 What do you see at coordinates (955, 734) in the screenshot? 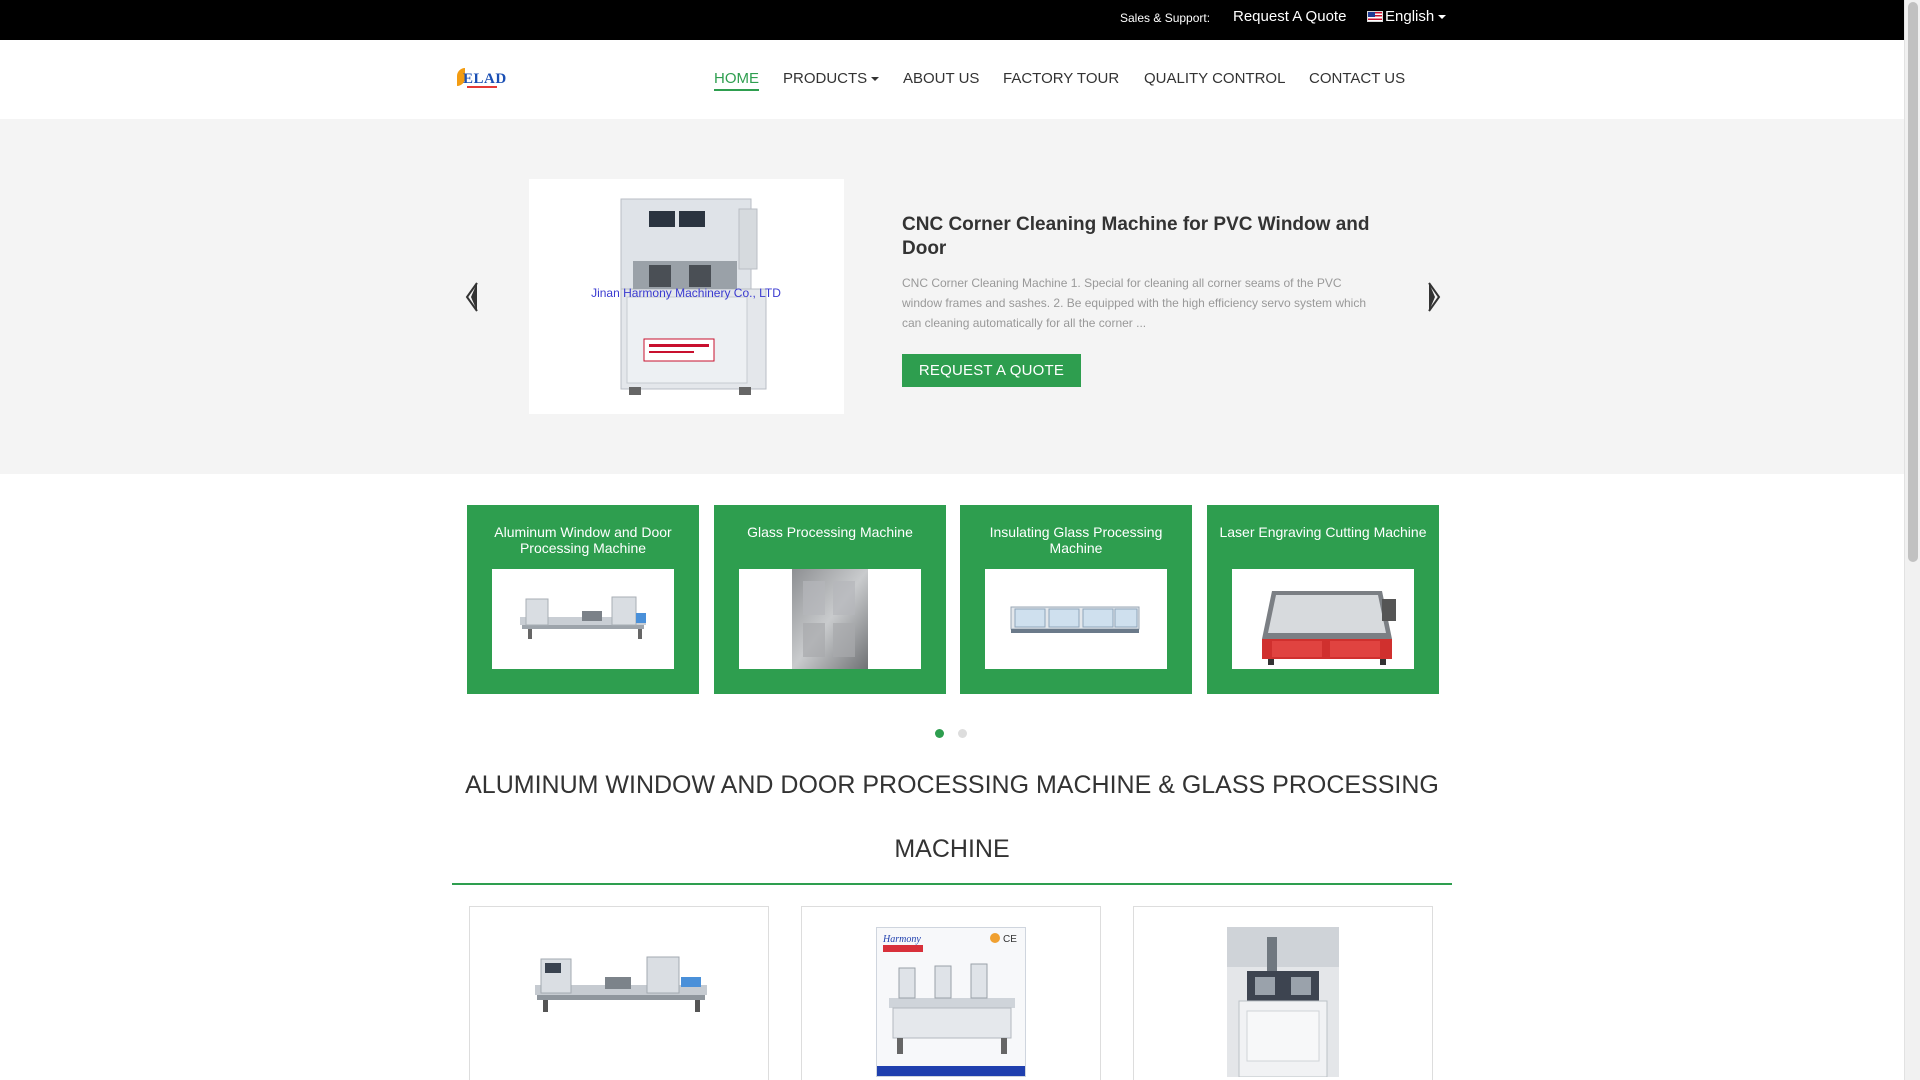
I see `carousel-dots` at bounding box center [955, 734].